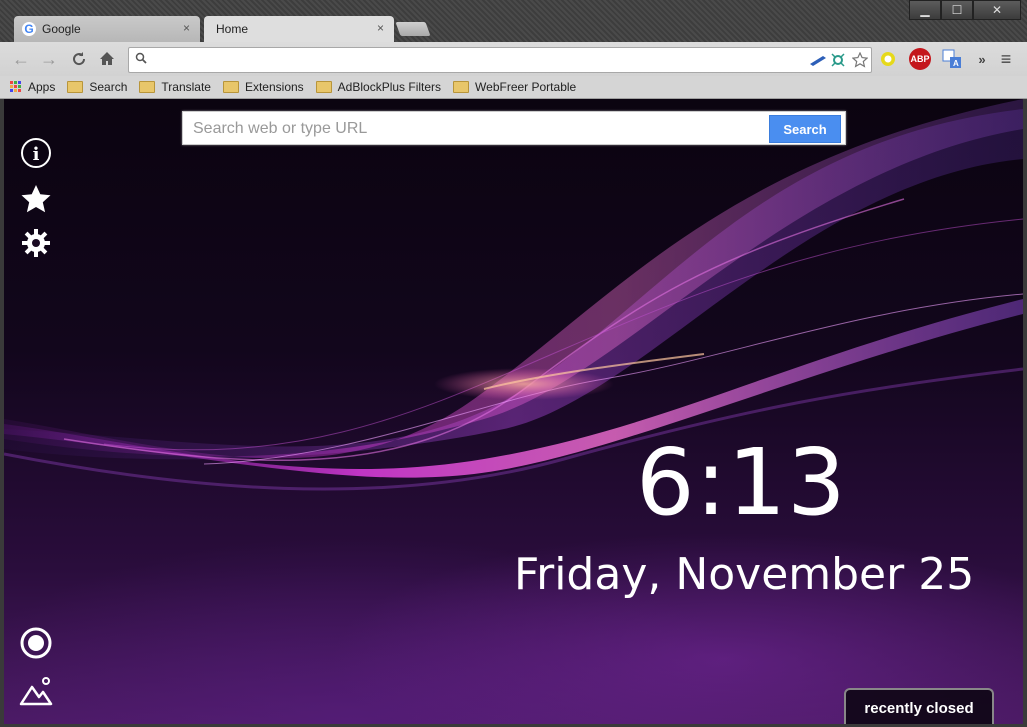 The width and height of the screenshot is (1027, 727). What do you see at coordinates (526, 87) in the screenshot?
I see `bookmark-label: WebFreer Portable` at bounding box center [526, 87].